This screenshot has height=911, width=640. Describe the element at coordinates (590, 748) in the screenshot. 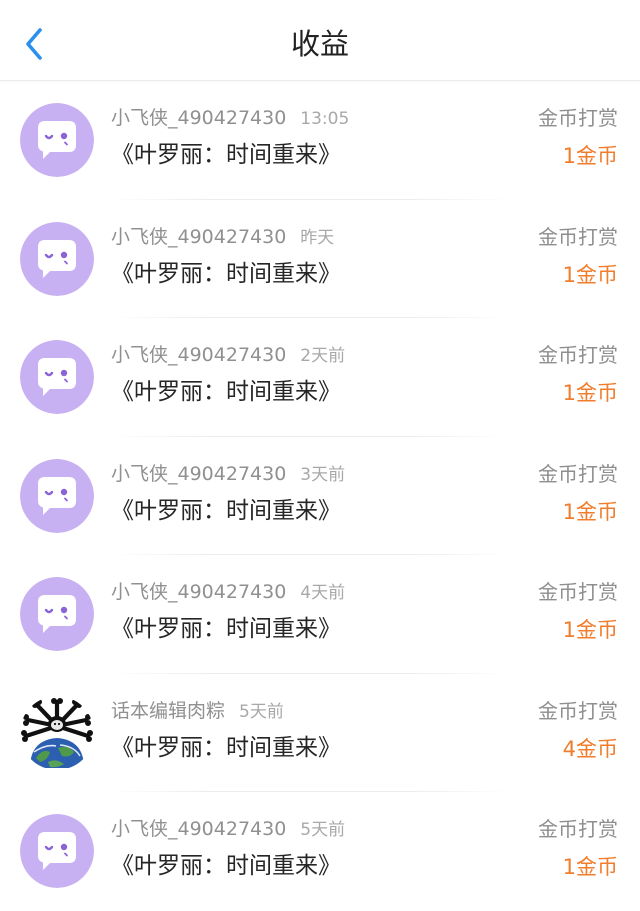

I see `reward-amount: 4金币` at that location.